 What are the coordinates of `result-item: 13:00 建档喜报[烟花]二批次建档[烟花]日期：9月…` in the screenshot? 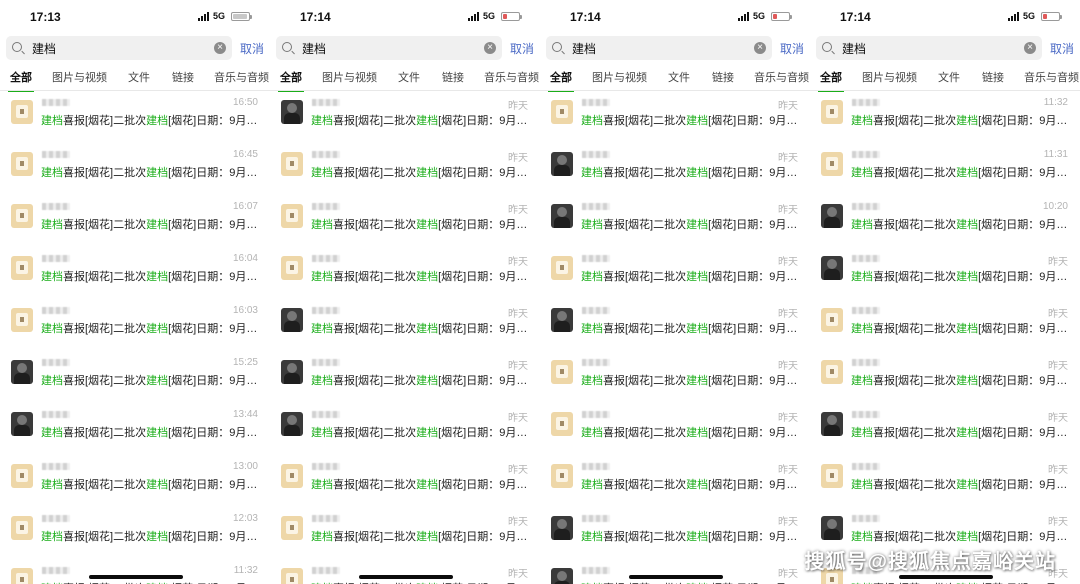 It's located at (135, 481).